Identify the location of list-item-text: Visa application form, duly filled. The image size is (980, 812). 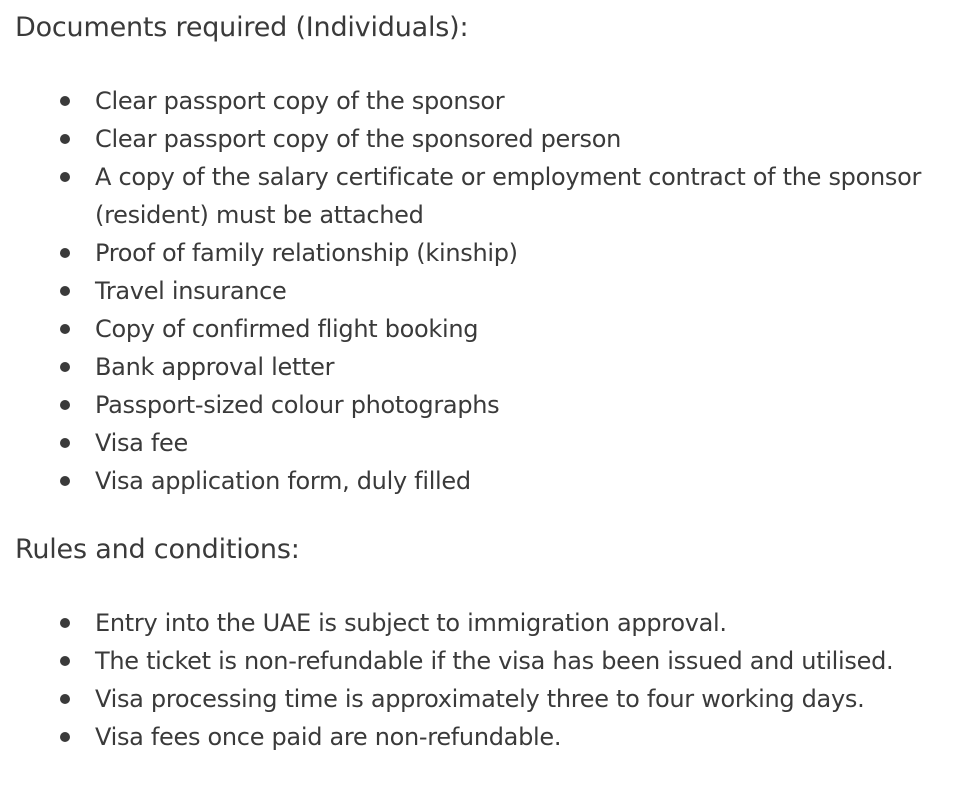
(283, 481).